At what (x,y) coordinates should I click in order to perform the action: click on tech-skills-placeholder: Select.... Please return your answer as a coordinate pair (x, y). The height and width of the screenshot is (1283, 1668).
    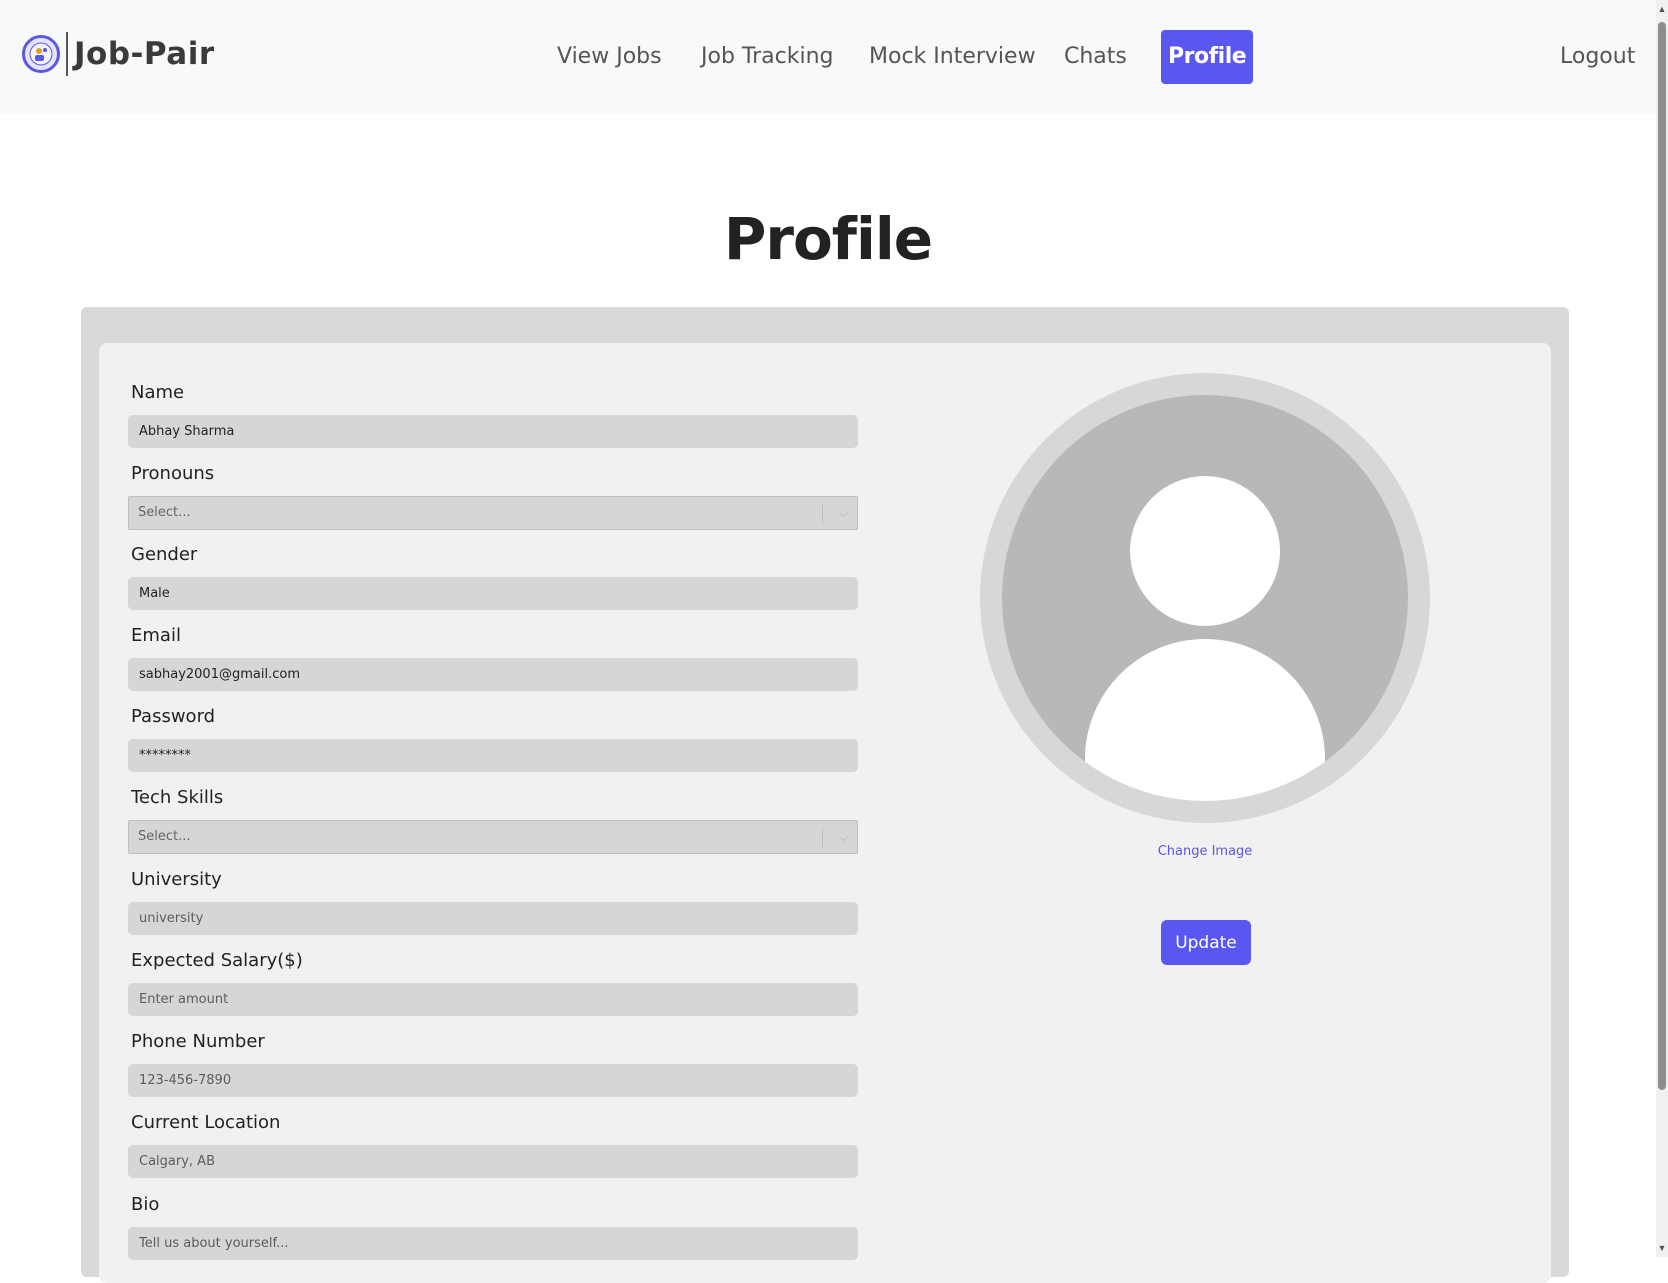
    Looking at the image, I should click on (164, 836).